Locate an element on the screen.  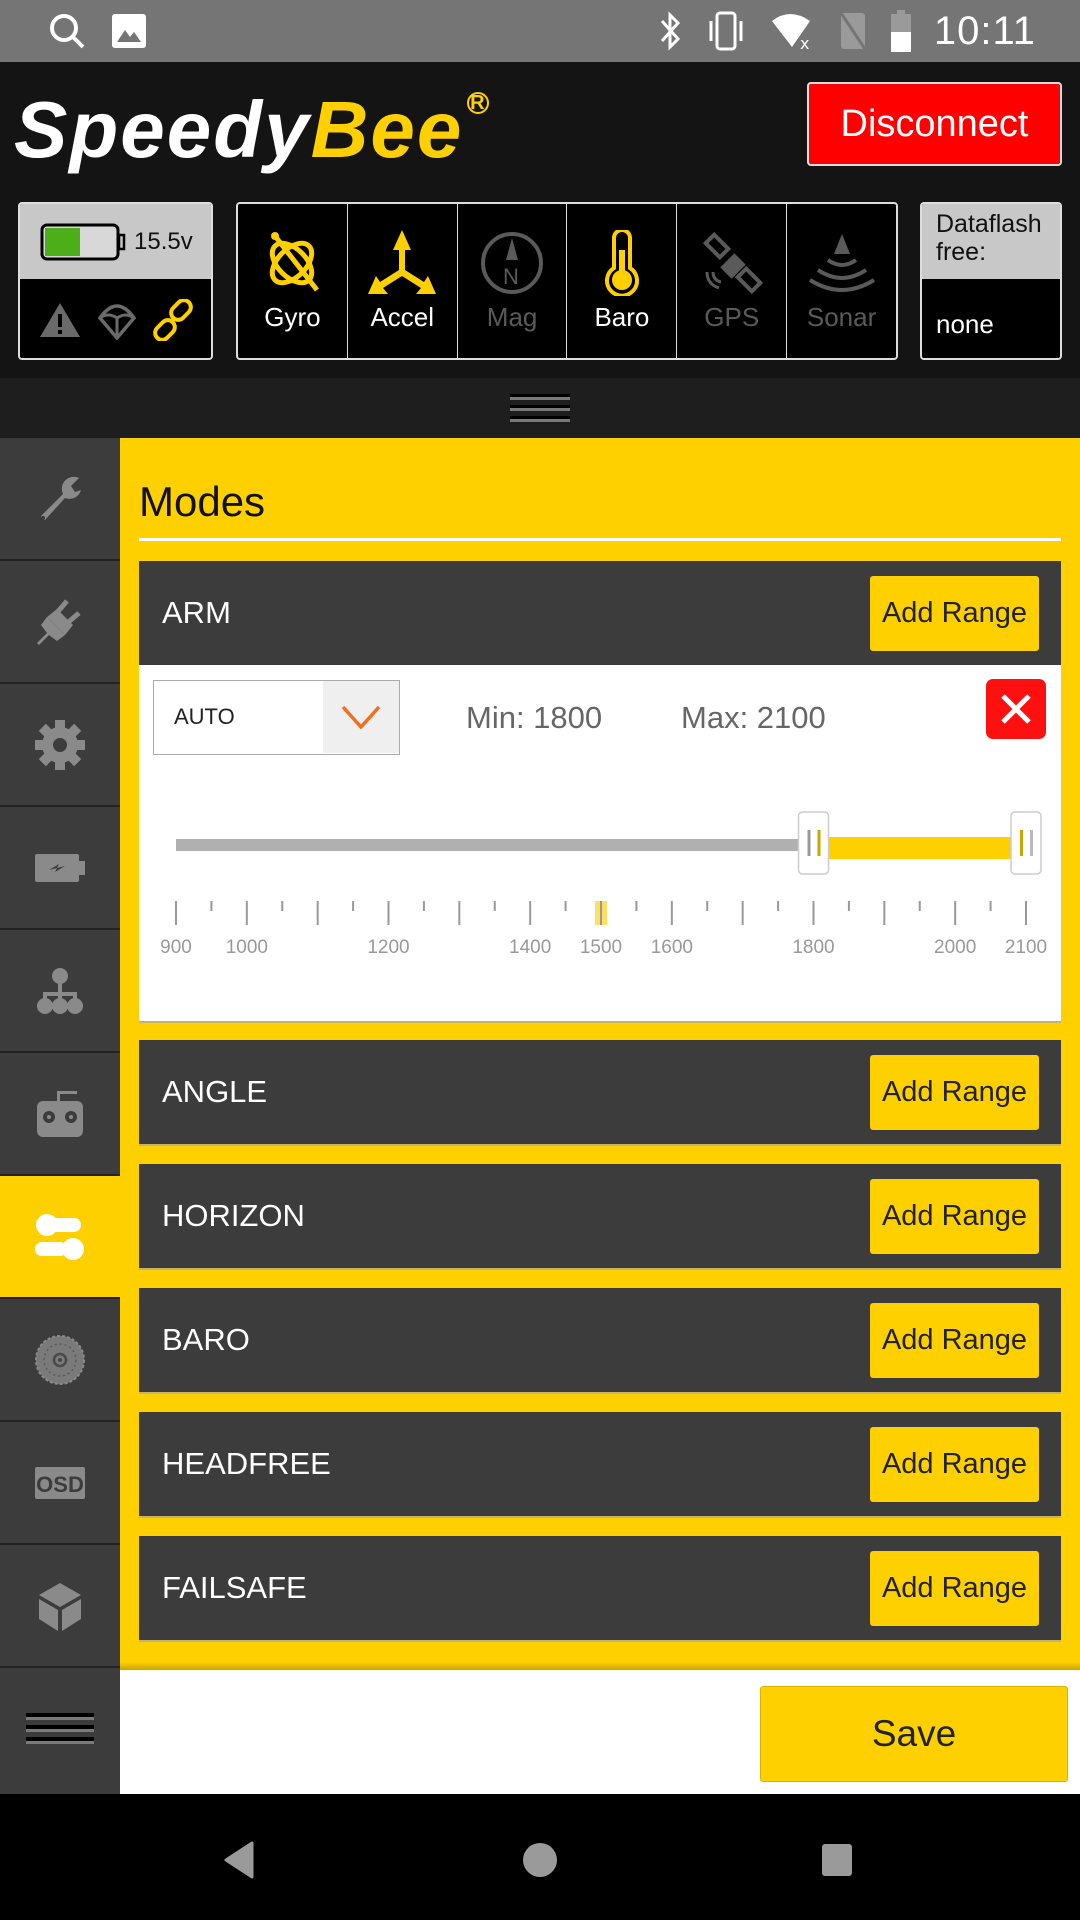
mode-failsafe: FAILSAFE Add Range is located at coordinates (600, 1589).